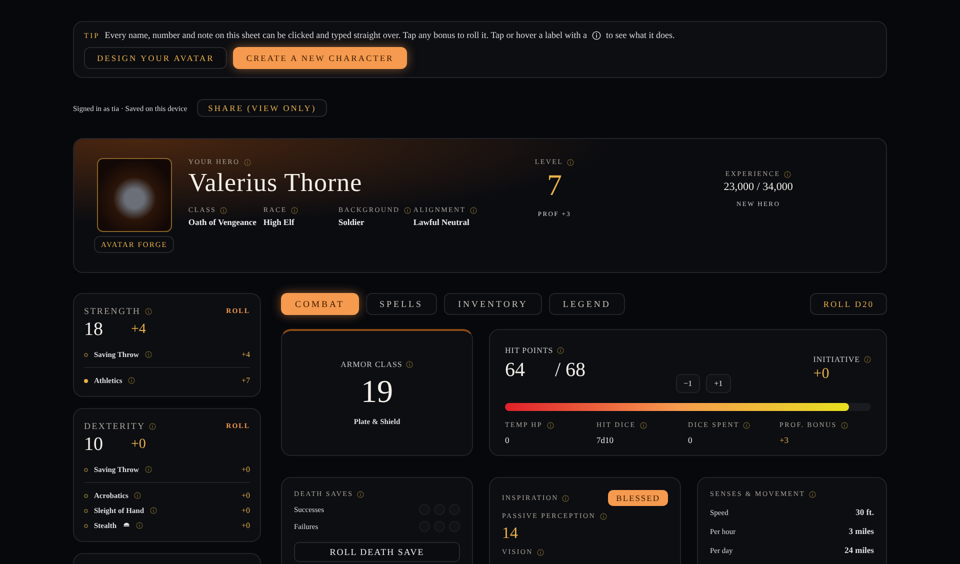 This screenshot has height=564, width=960. Describe the element at coordinates (262, 108) in the screenshot. I see `share-button: SHARE (VIEW ONLY)` at that location.